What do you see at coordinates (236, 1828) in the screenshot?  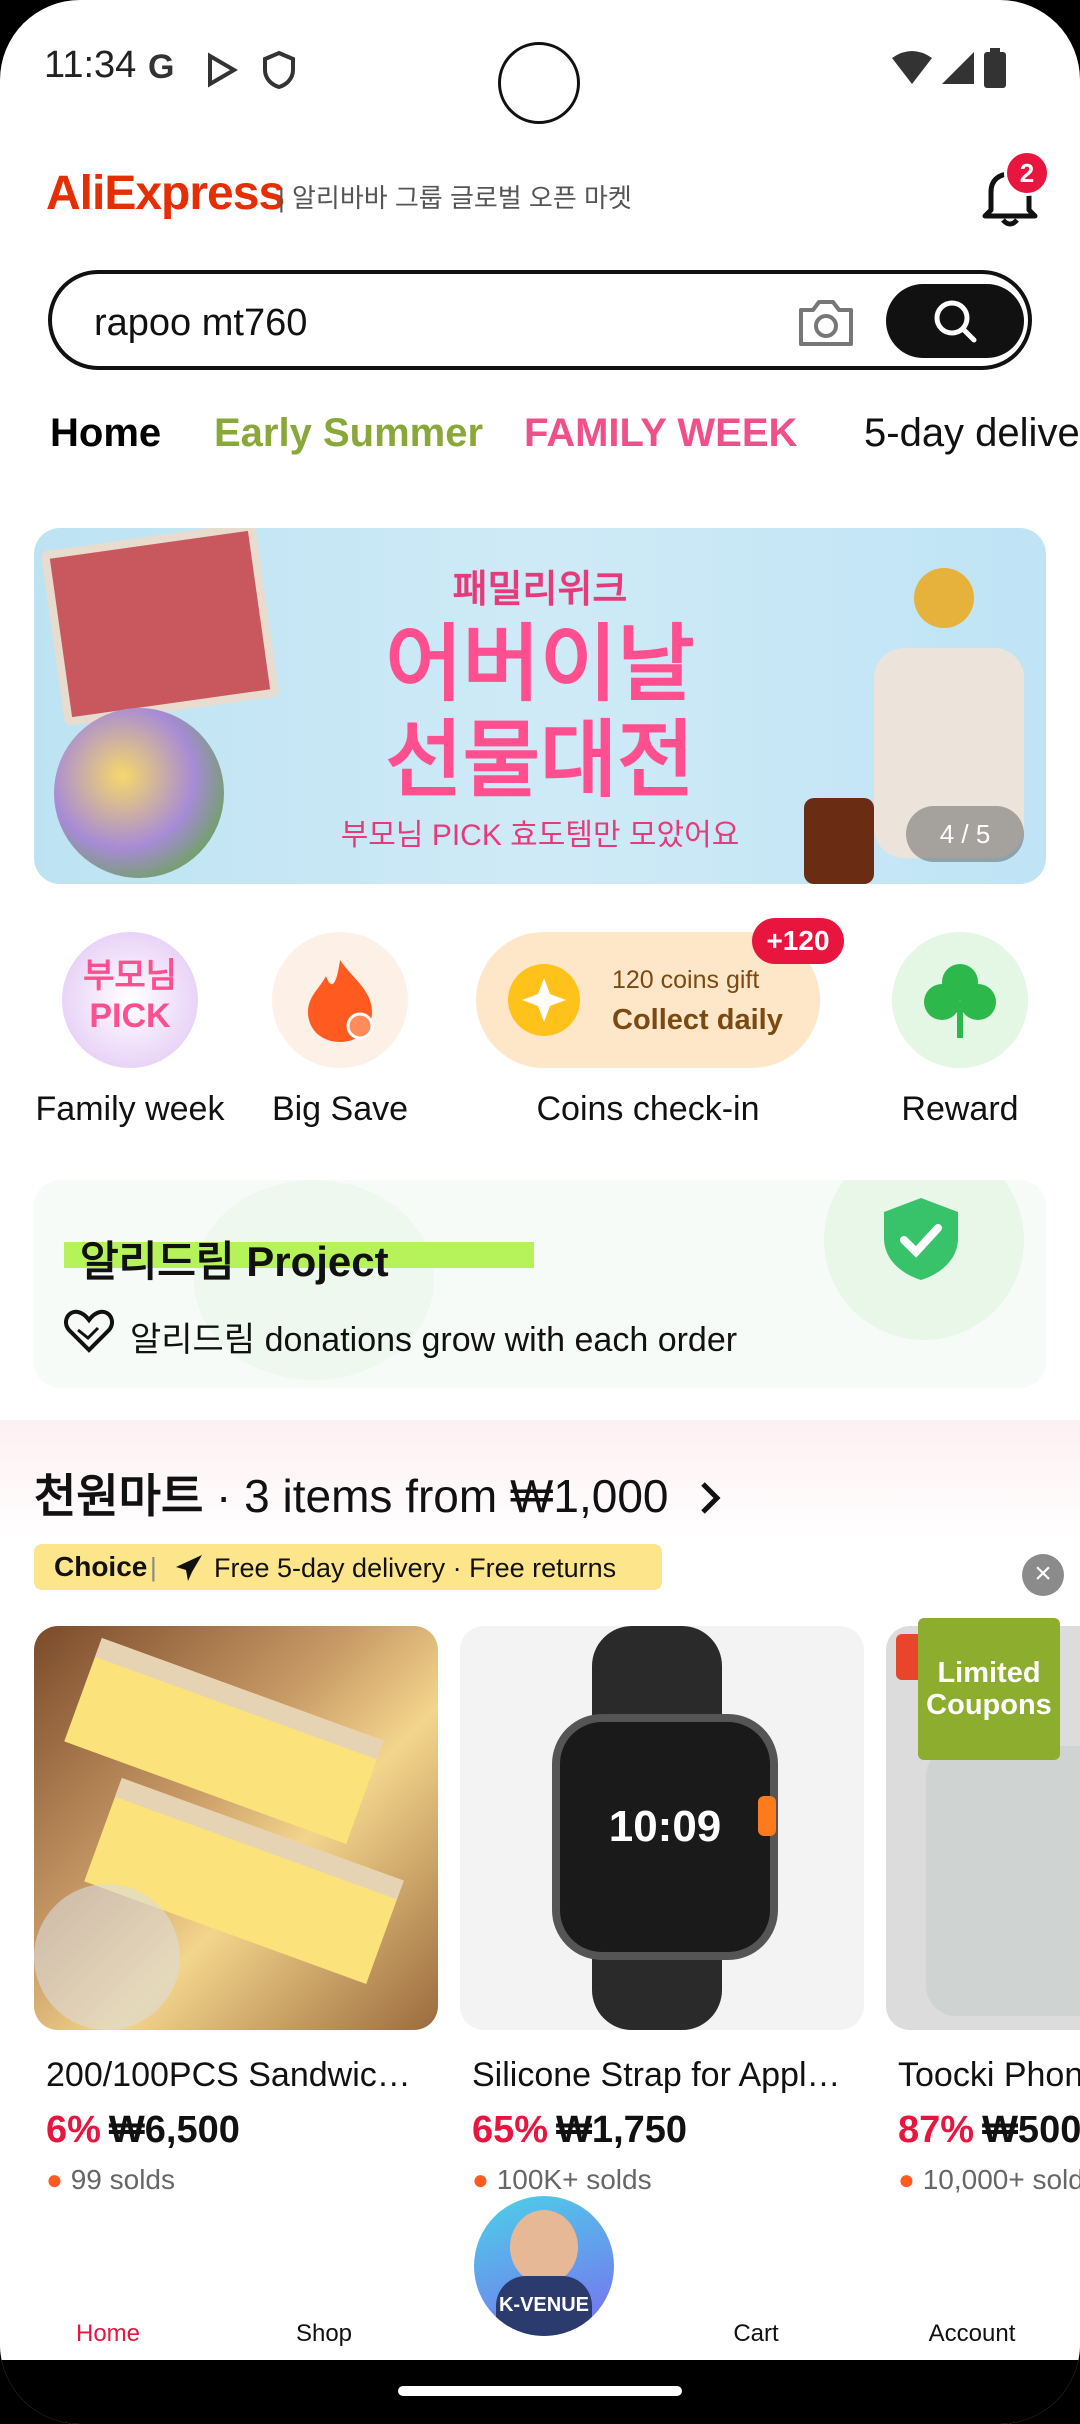 I see `product-image` at bounding box center [236, 1828].